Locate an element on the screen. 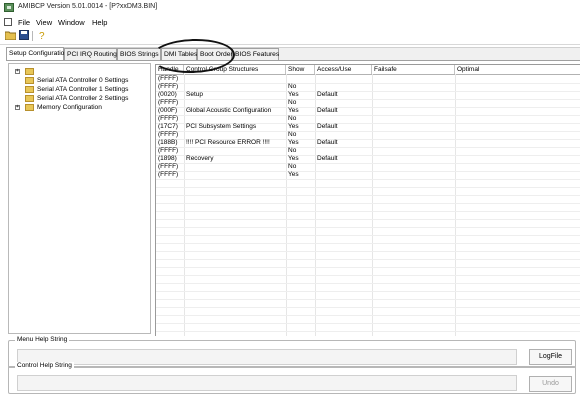 Image resolution: width=580 pixels, height=400 pixels. save-icon is located at coordinates (24, 36).